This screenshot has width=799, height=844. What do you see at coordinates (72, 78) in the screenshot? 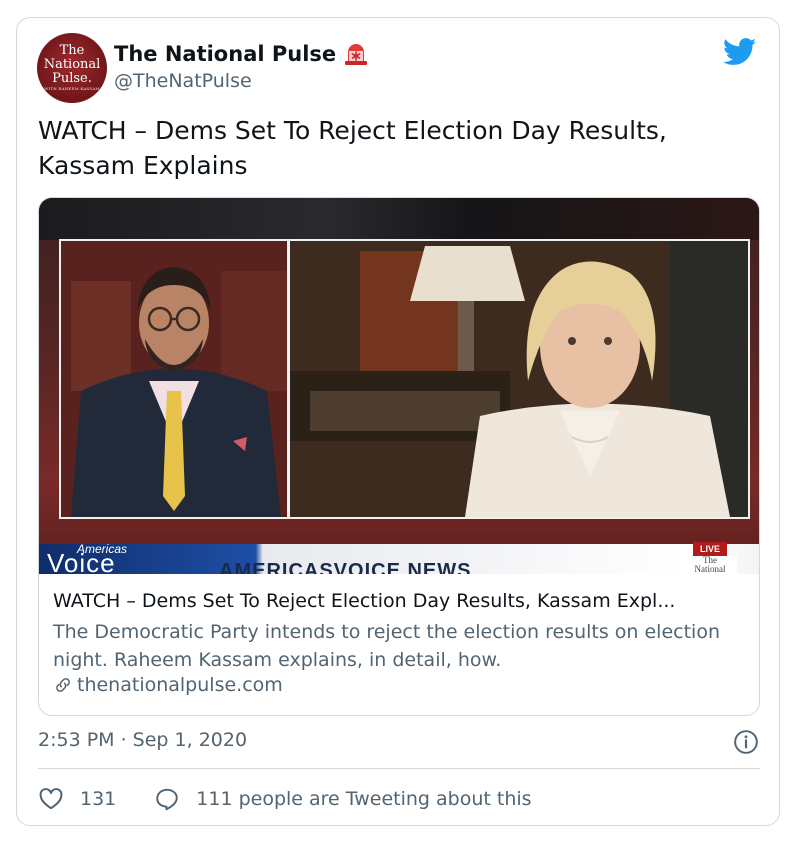
I see `avatar-text-line: Pulse.` at bounding box center [72, 78].